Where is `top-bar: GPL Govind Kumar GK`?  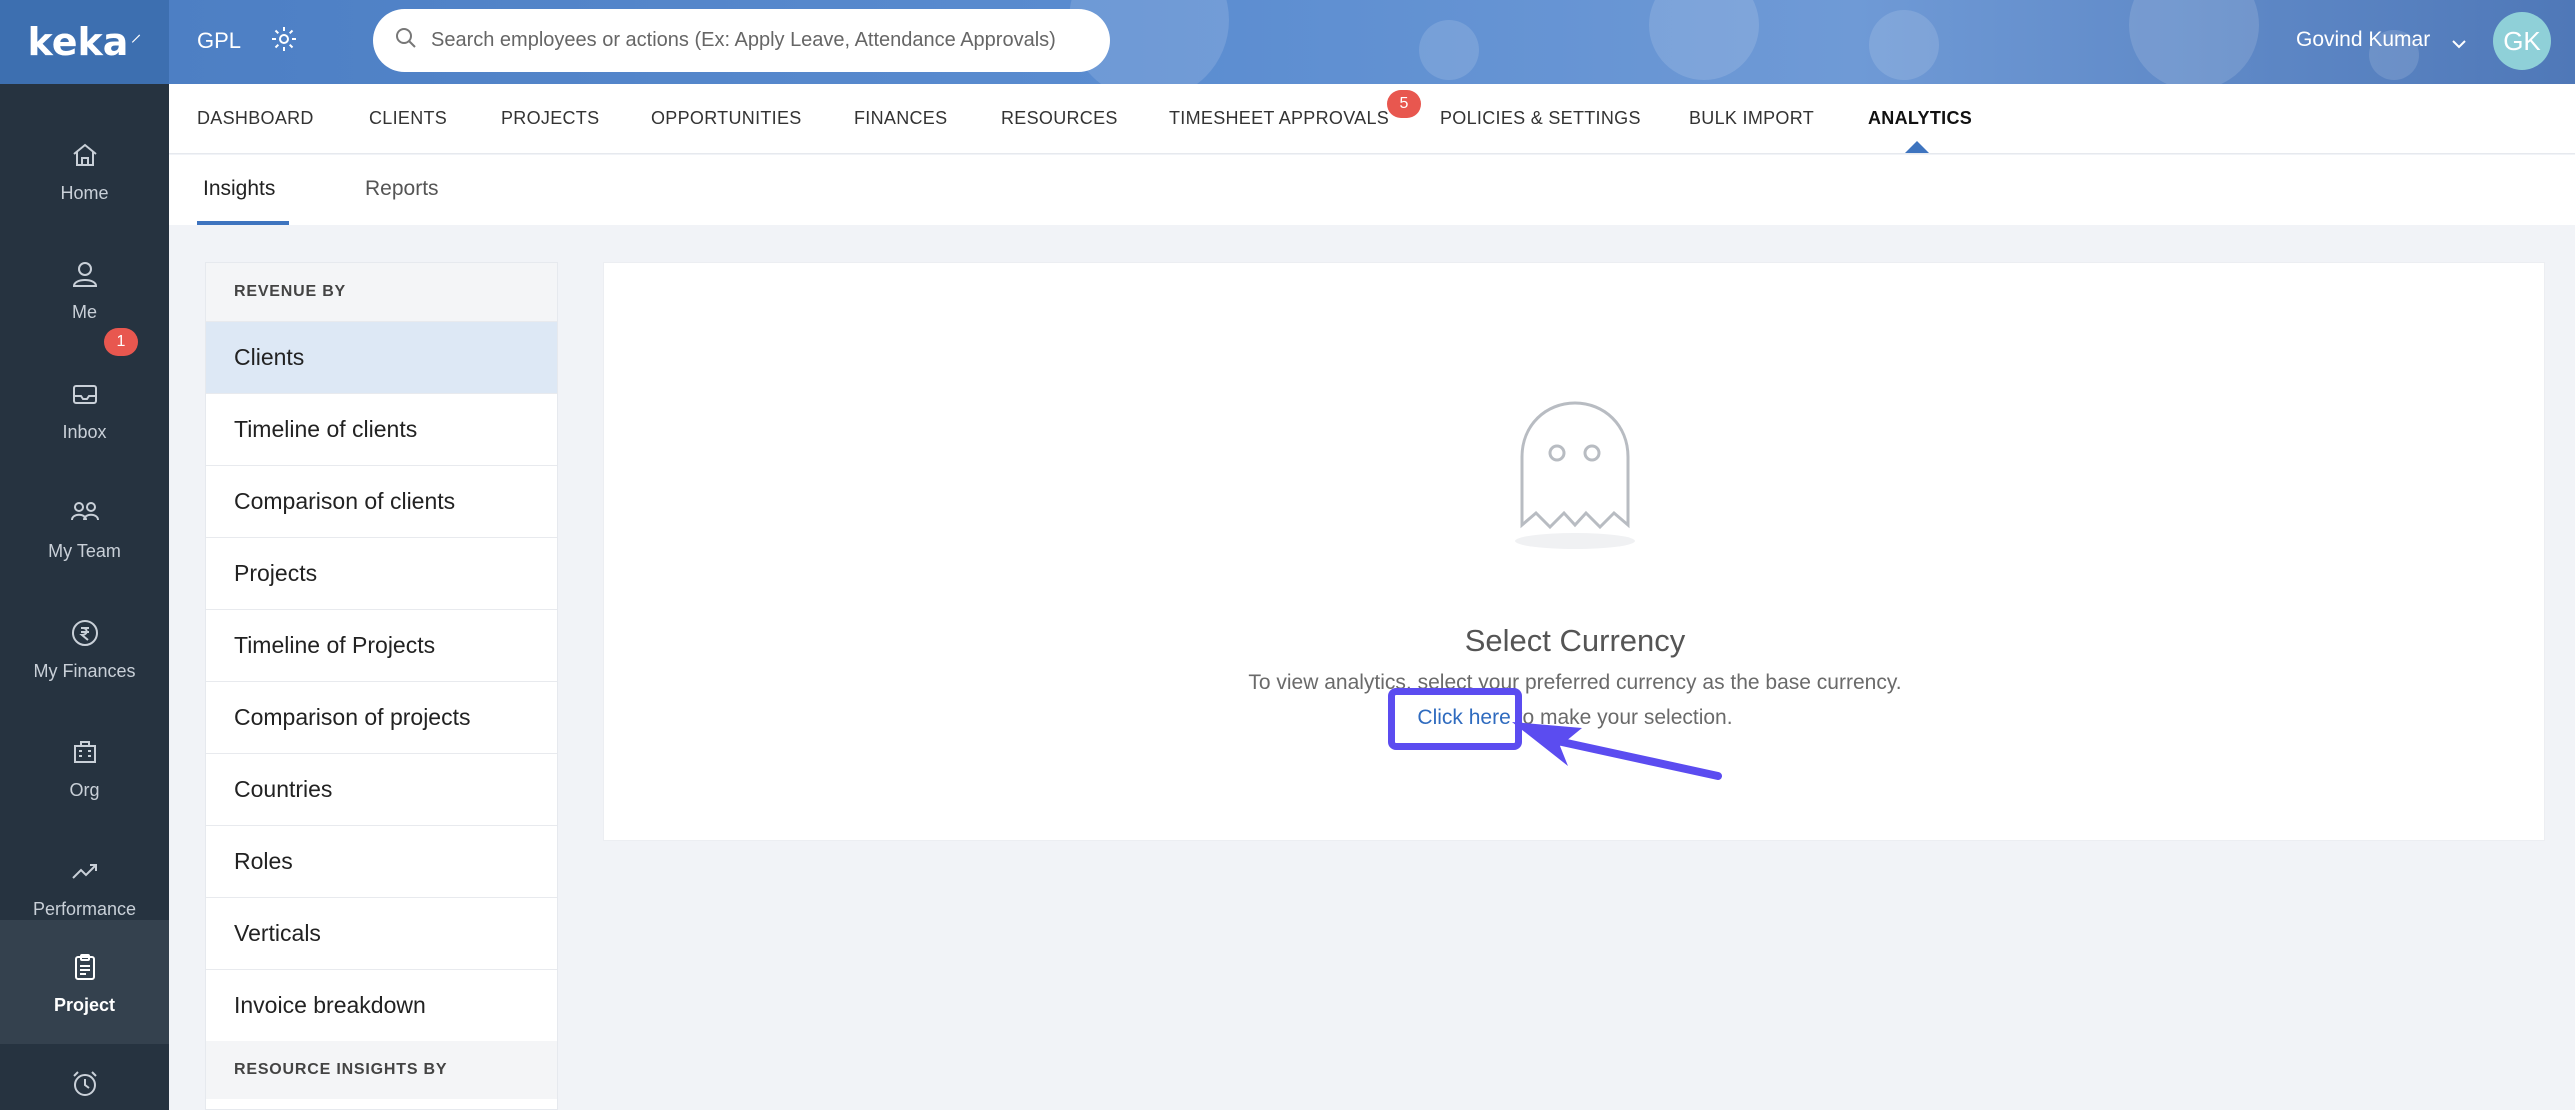 top-bar: GPL Govind Kumar GK is located at coordinates (1372, 42).